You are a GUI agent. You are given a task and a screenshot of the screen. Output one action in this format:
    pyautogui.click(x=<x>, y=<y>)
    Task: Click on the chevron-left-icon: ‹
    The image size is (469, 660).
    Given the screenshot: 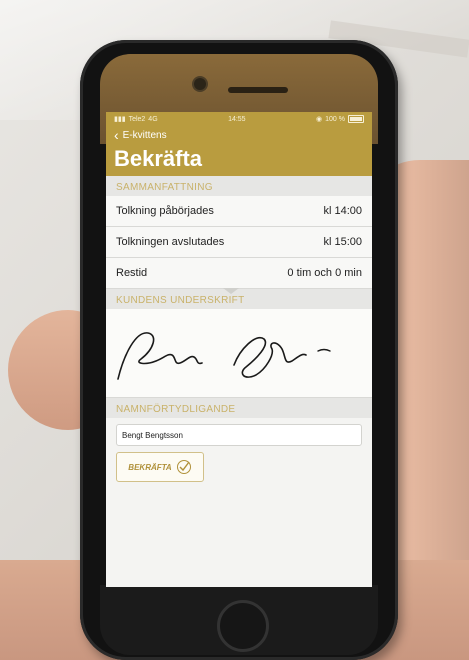 What is the action you would take?
    pyautogui.click(x=116, y=135)
    